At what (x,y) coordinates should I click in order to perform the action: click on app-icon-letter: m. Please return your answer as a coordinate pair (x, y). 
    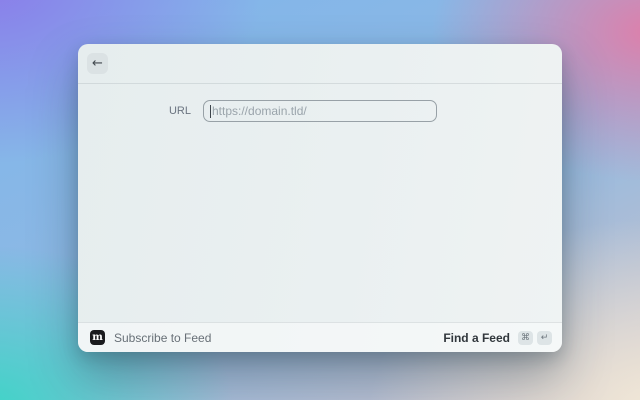
    Looking at the image, I should click on (97, 337).